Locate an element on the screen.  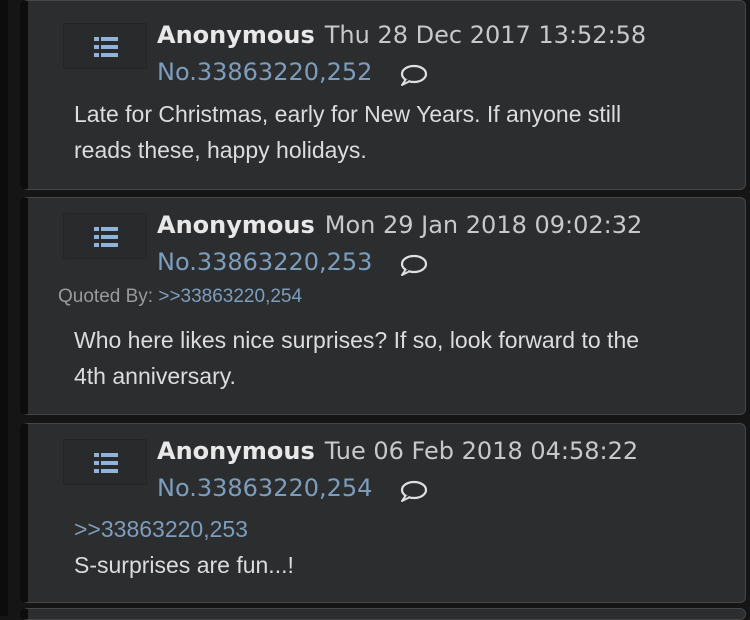
post-body-line: reads these, happy holidays. is located at coordinates (220, 150).